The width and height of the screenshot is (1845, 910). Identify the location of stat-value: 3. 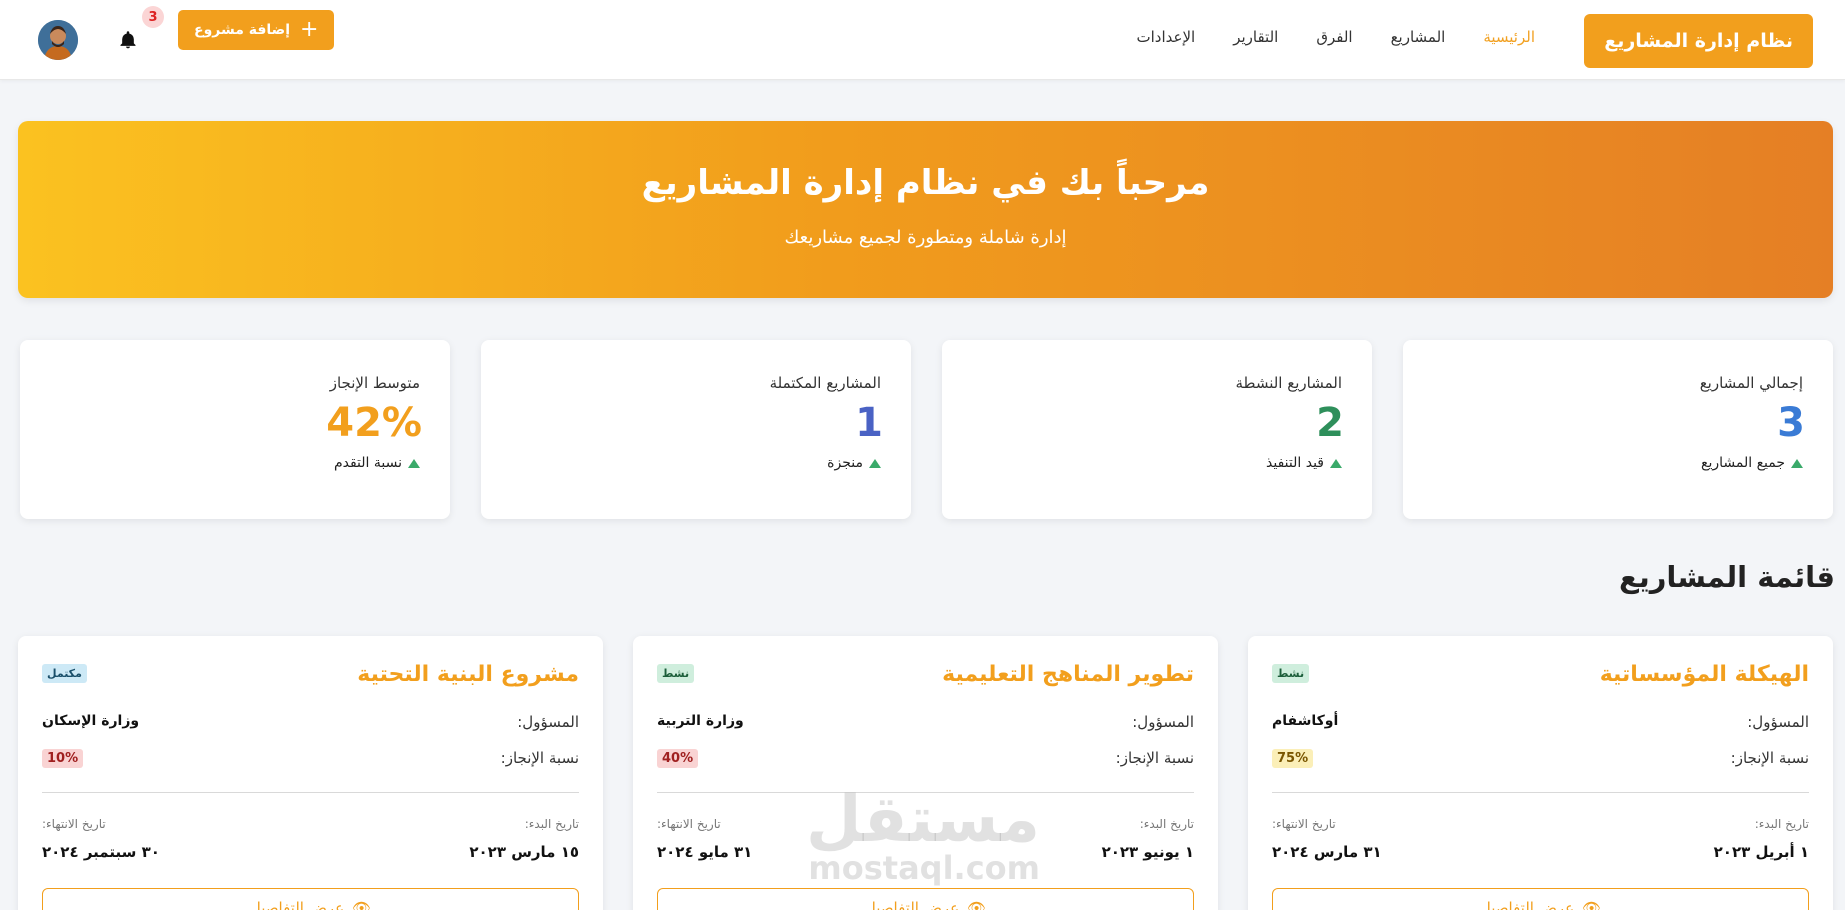
(1791, 423).